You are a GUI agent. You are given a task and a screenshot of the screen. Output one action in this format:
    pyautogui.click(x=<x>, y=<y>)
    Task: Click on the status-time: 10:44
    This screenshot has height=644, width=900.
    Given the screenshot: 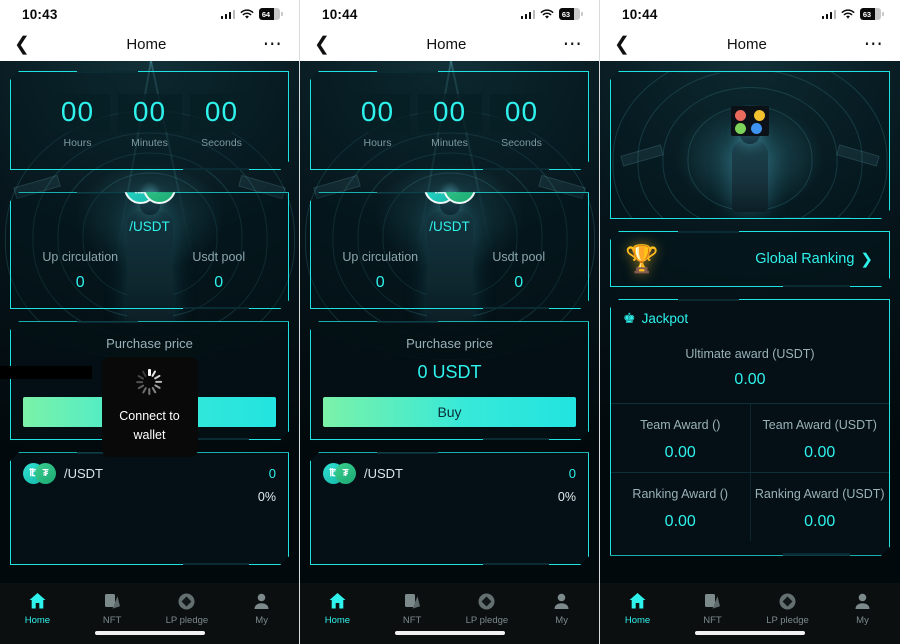 What is the action you would take?
    pyautogui.click(x=640, y=14)
    